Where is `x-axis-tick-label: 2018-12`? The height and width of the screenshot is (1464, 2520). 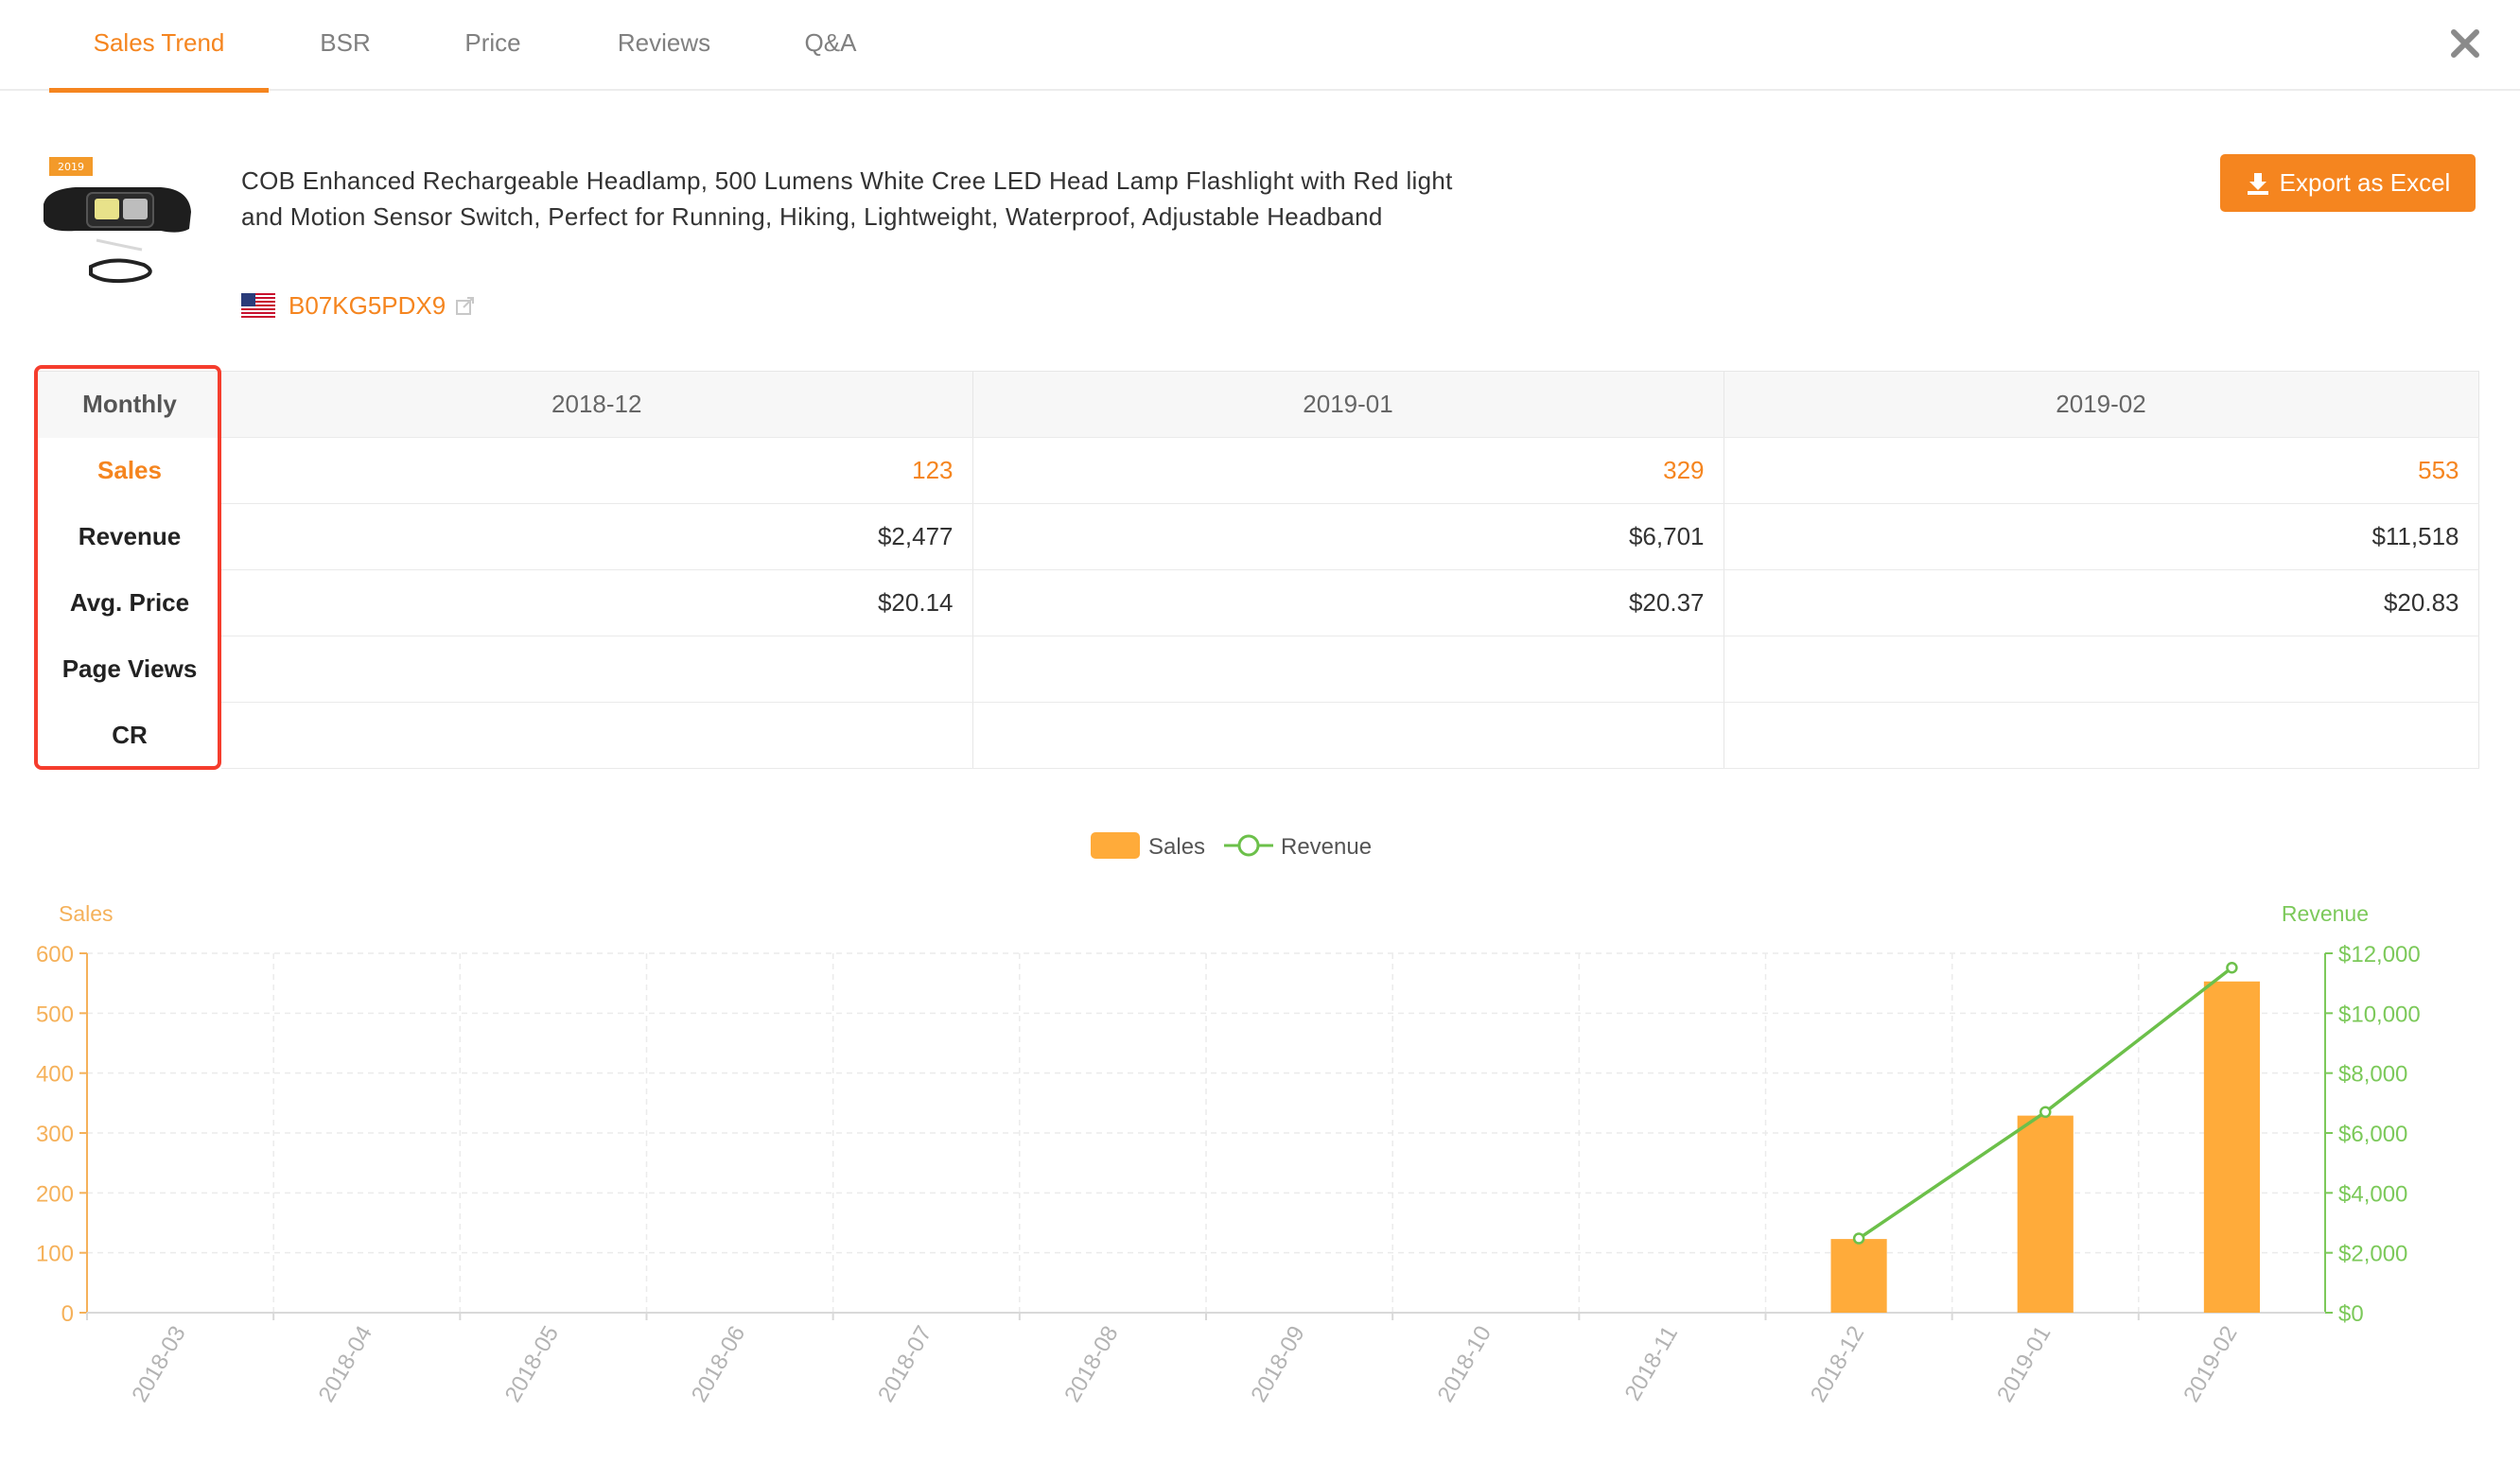 x-axis-tick-label: 2018-12 is located at coordinates (1837, 1364).